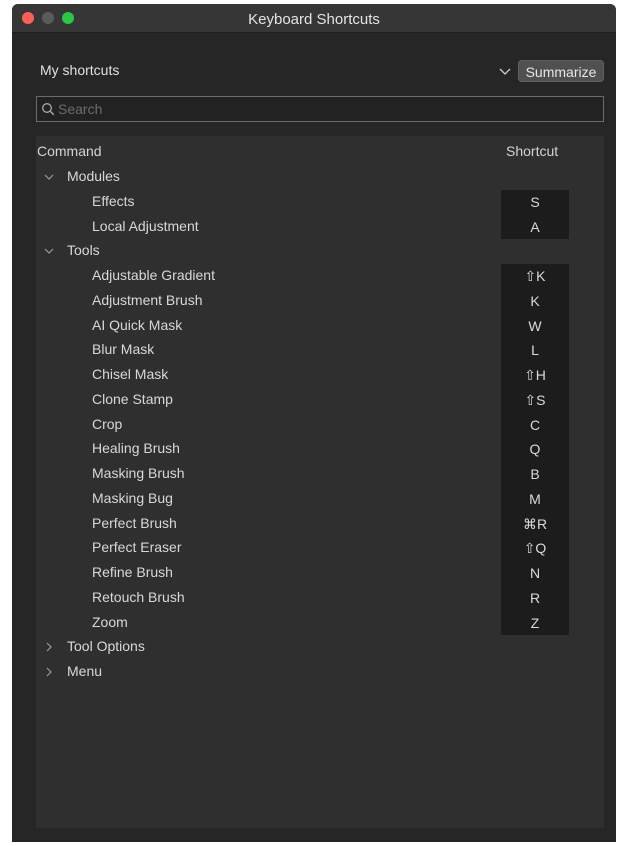  I want to click on command-label: Retouch Brush, so click(138, 596).